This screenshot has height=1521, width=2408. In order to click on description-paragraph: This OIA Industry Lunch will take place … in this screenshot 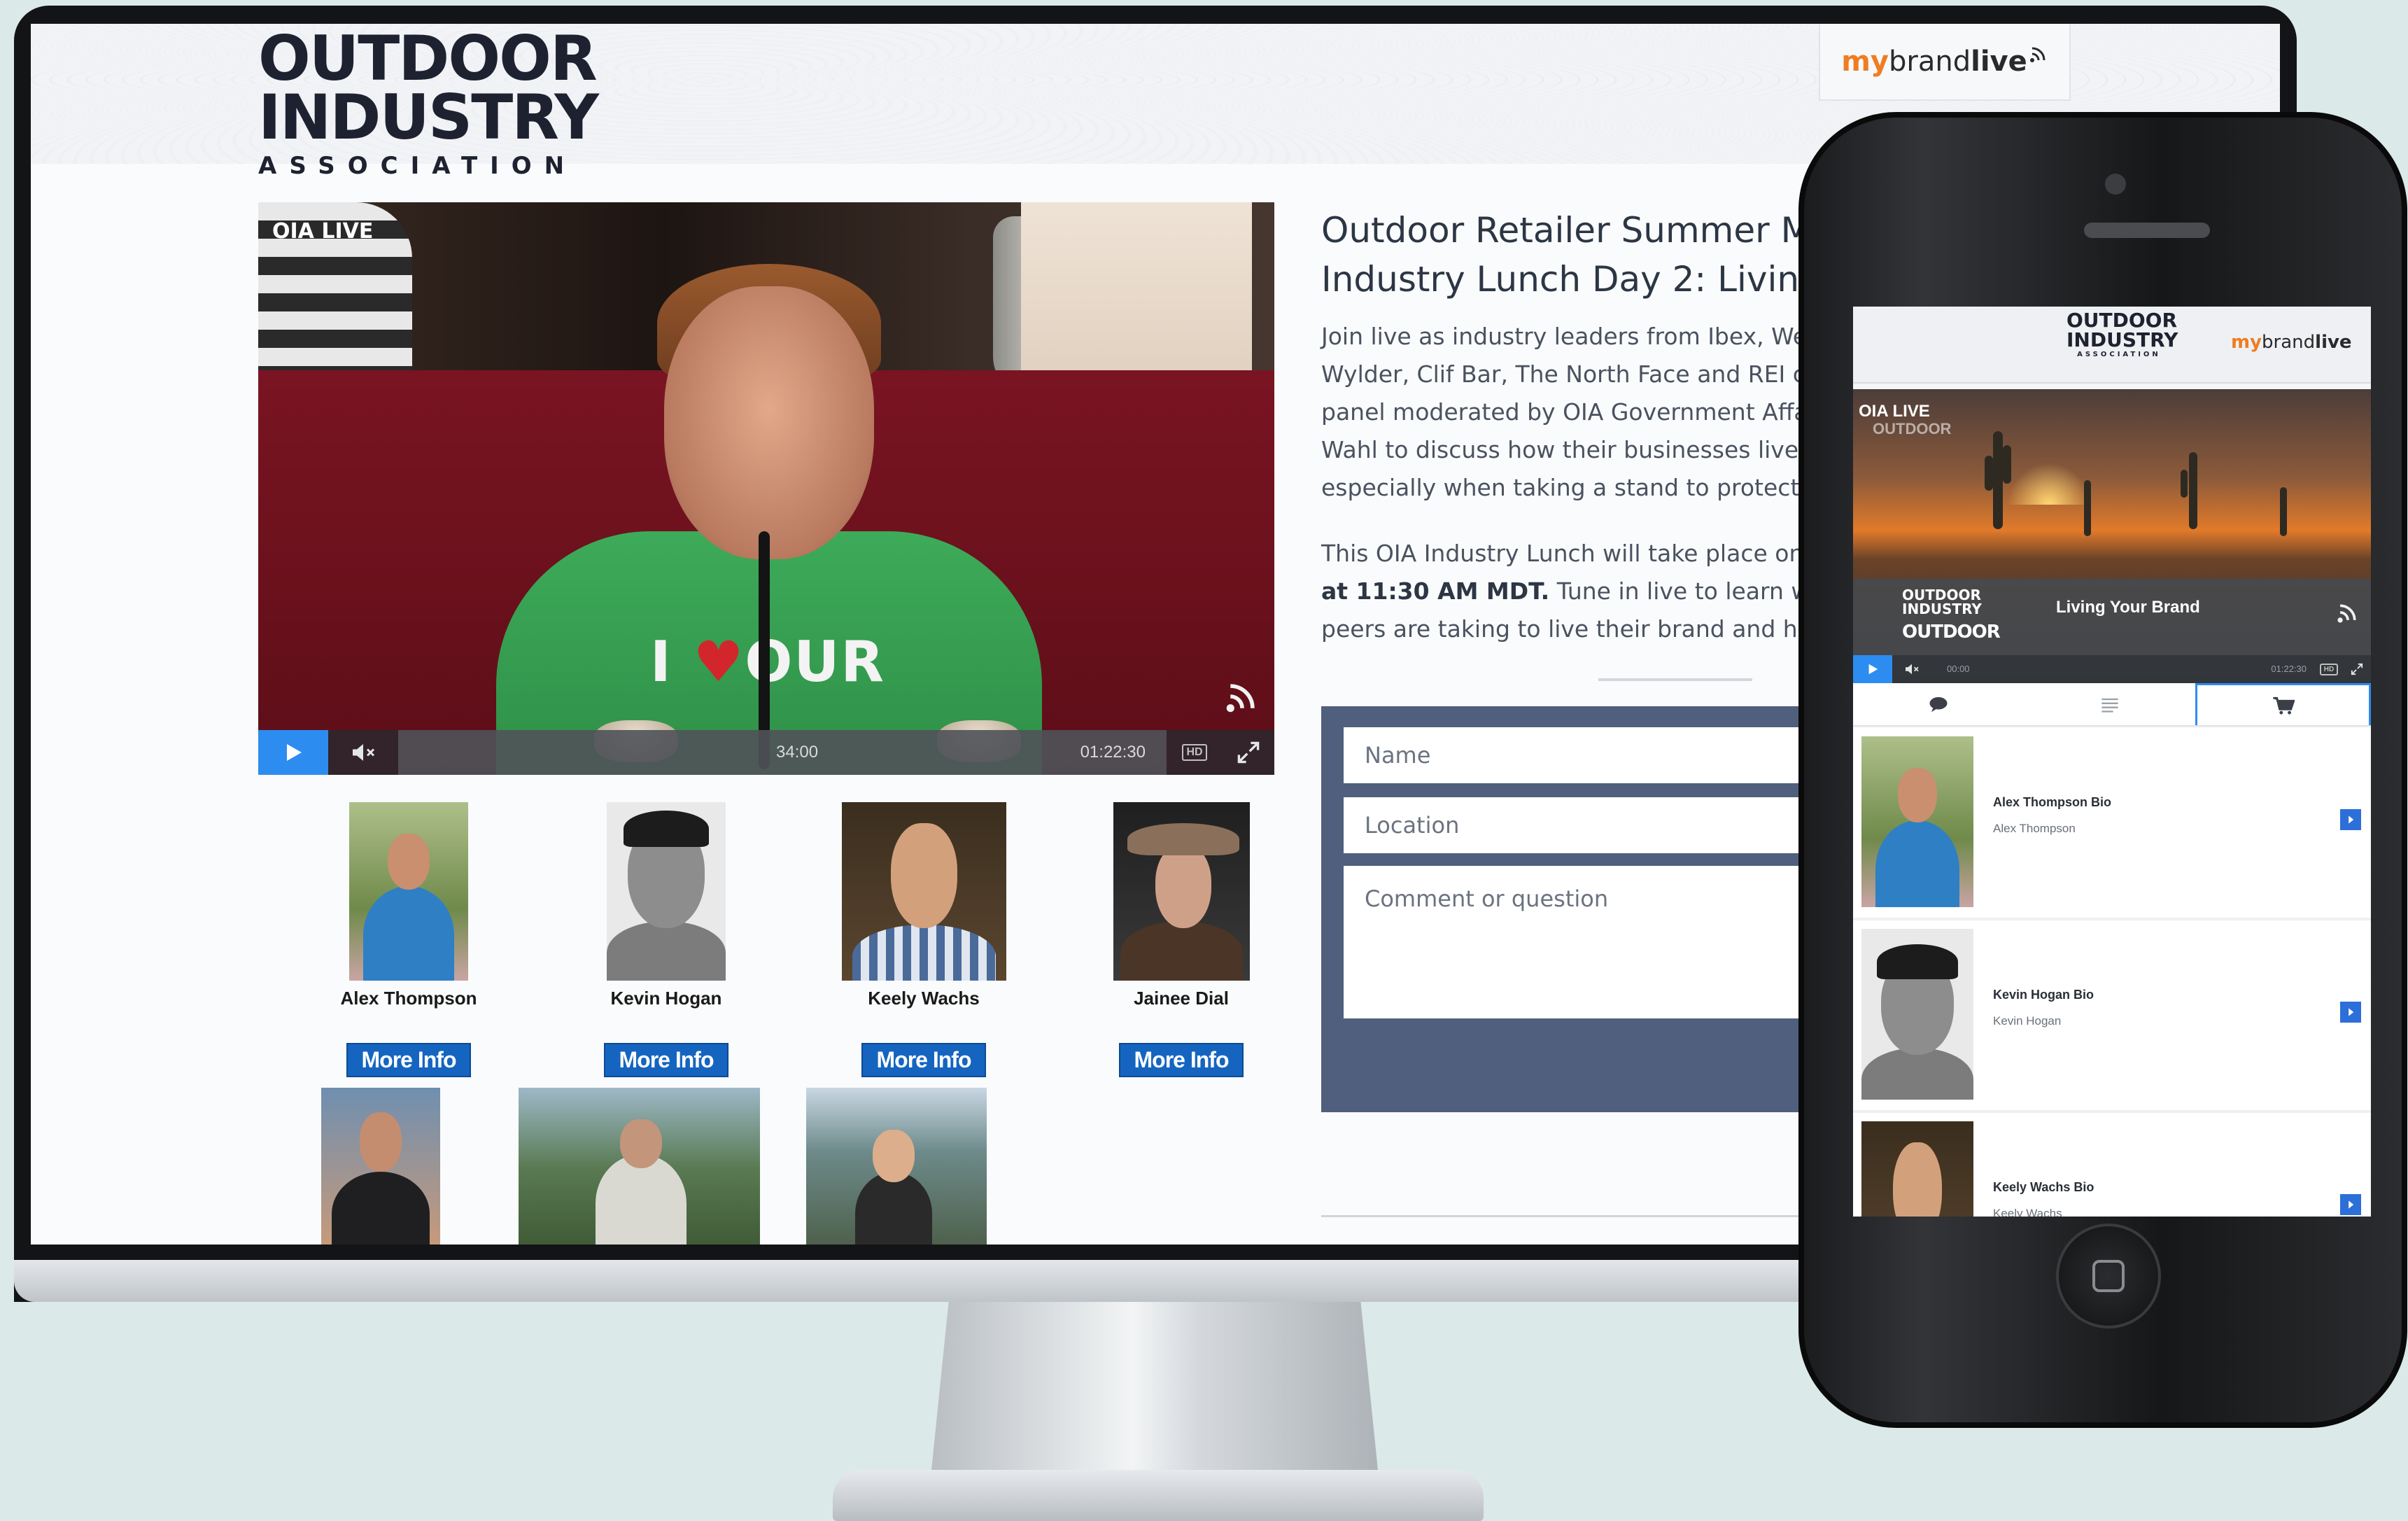, I will do `click(1580, 591)`.